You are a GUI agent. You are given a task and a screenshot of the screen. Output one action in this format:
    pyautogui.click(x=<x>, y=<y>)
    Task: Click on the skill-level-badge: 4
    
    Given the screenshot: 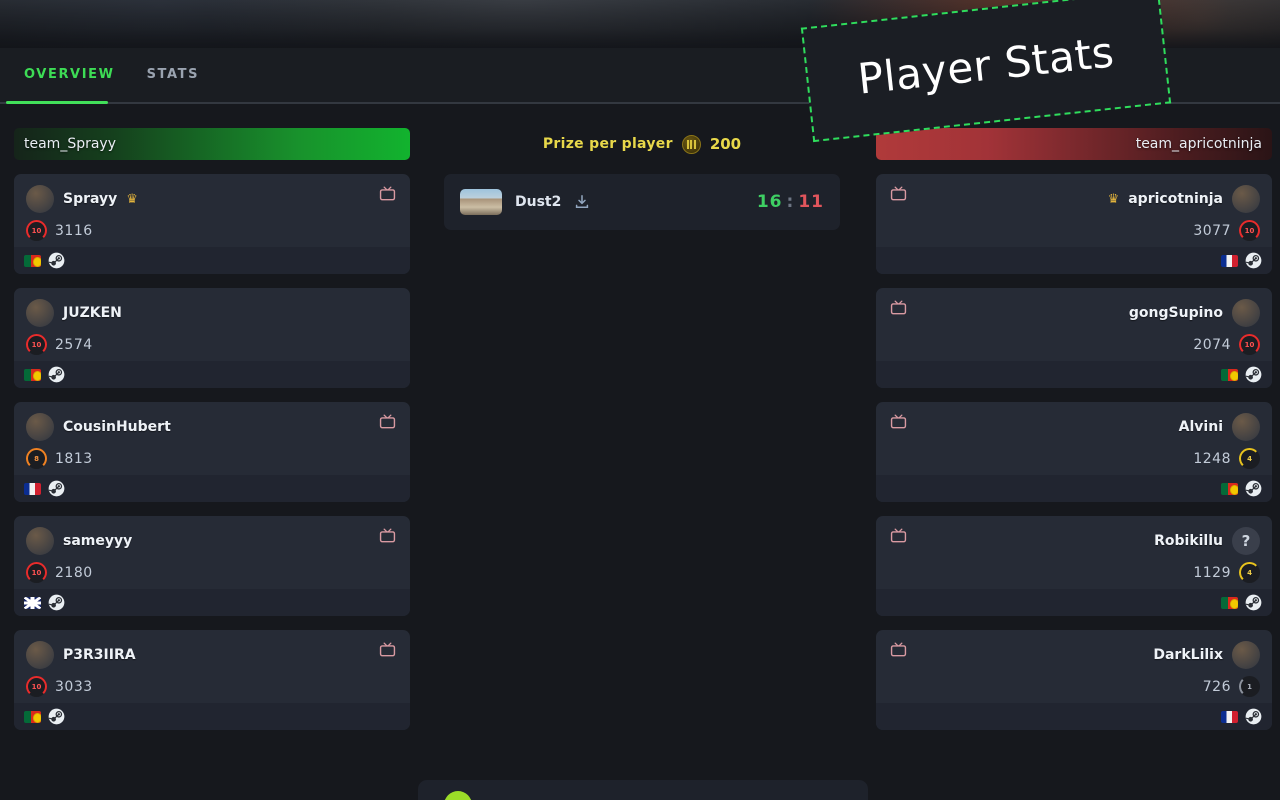 What is the action you would take?
    pyautogui.click(x=1249, y=458)
    